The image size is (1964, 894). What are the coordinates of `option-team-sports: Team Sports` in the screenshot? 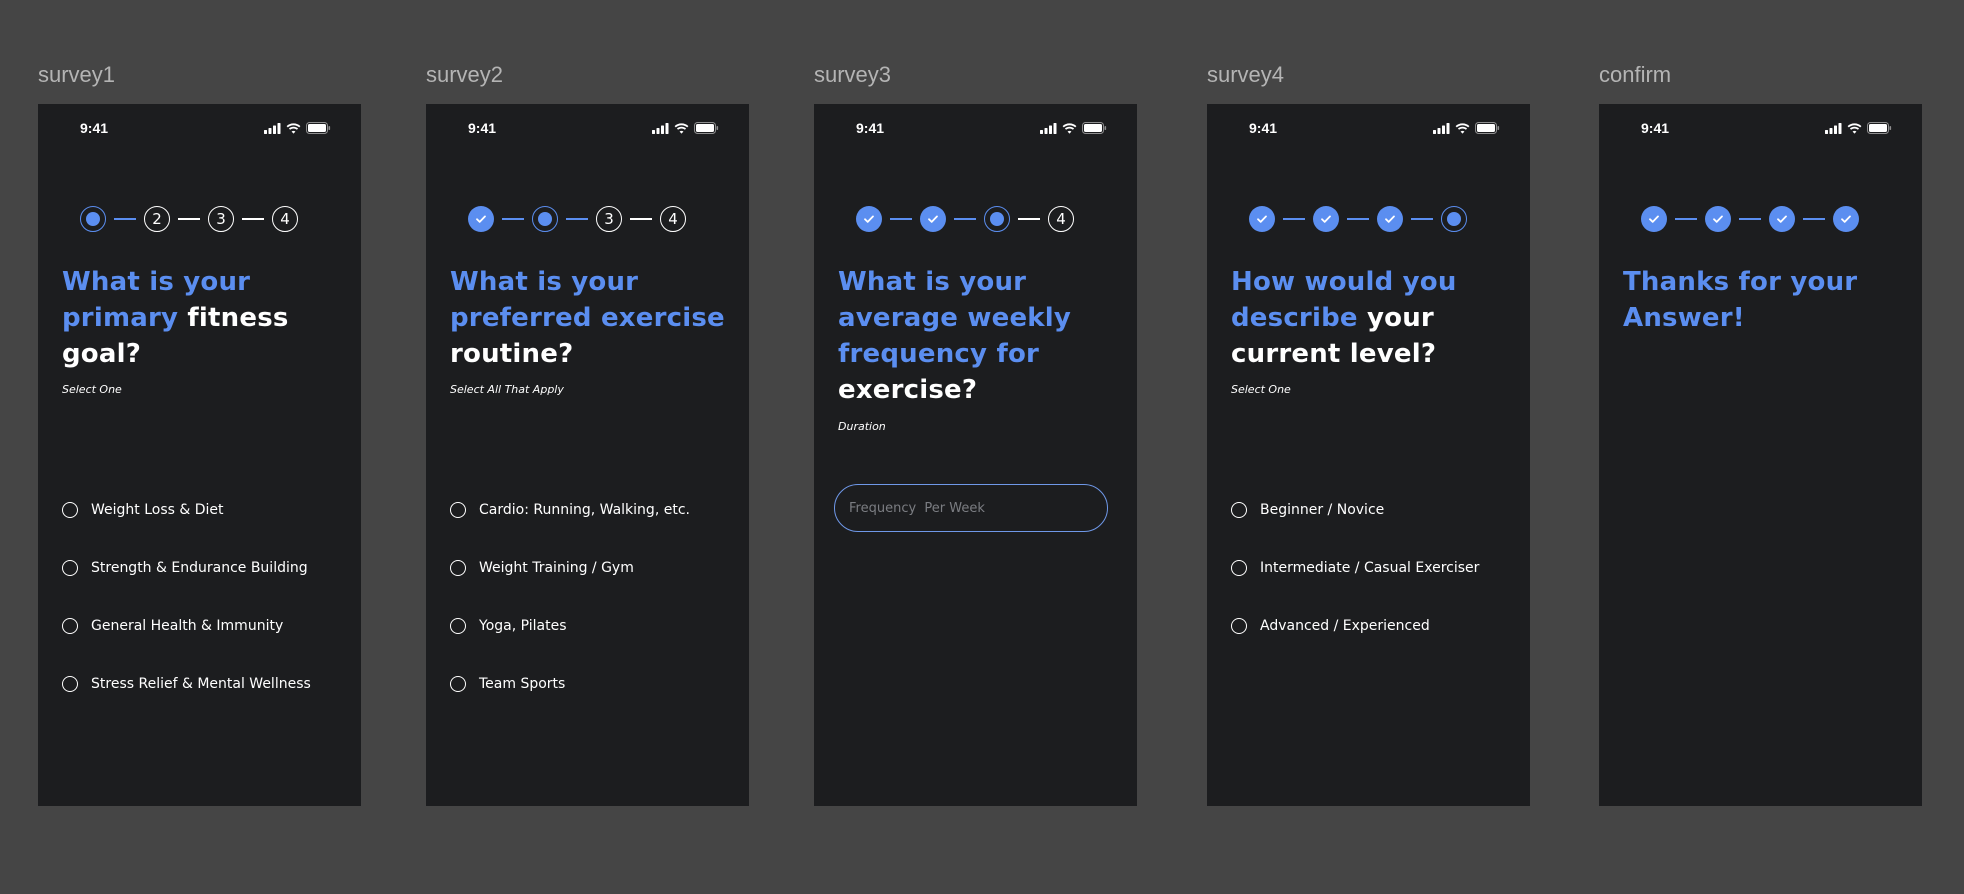 It's located at (570, 705).